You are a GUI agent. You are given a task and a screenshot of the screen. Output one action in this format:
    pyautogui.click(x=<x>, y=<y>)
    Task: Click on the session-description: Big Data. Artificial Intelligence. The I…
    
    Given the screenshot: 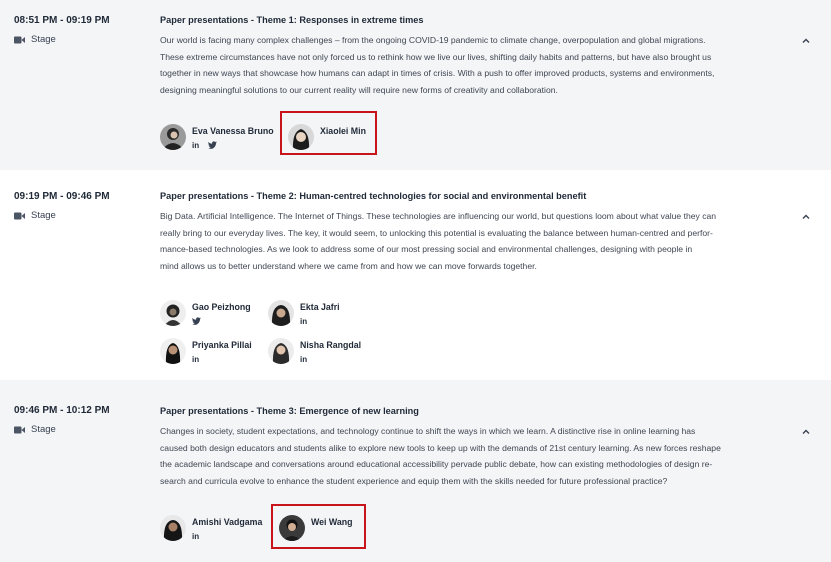 What is the action you would take?
    pyautogui.click(x=480, y=241)
    